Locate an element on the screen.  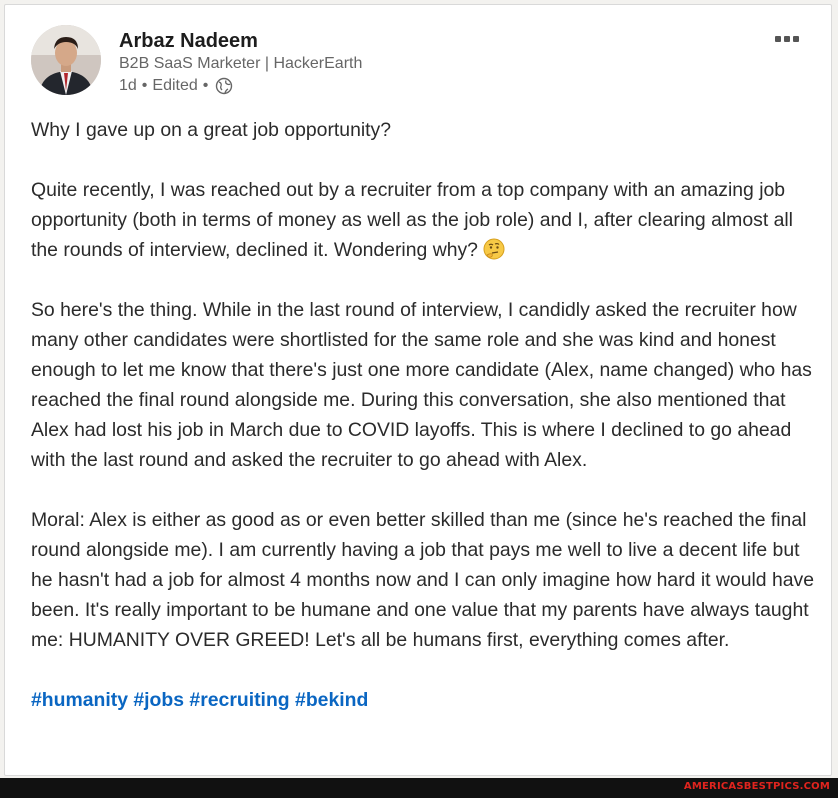
hashtag-link: #jobs is located at coordinates (158, 700).